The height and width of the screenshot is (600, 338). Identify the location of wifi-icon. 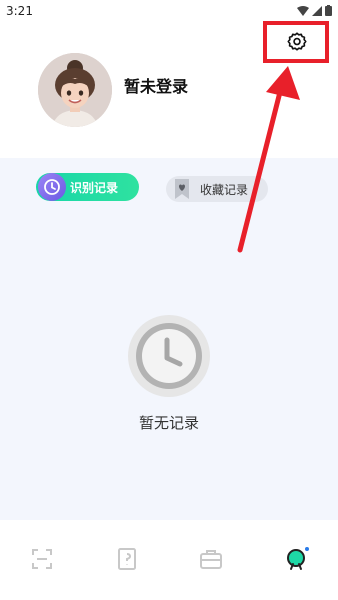
(303, 10).